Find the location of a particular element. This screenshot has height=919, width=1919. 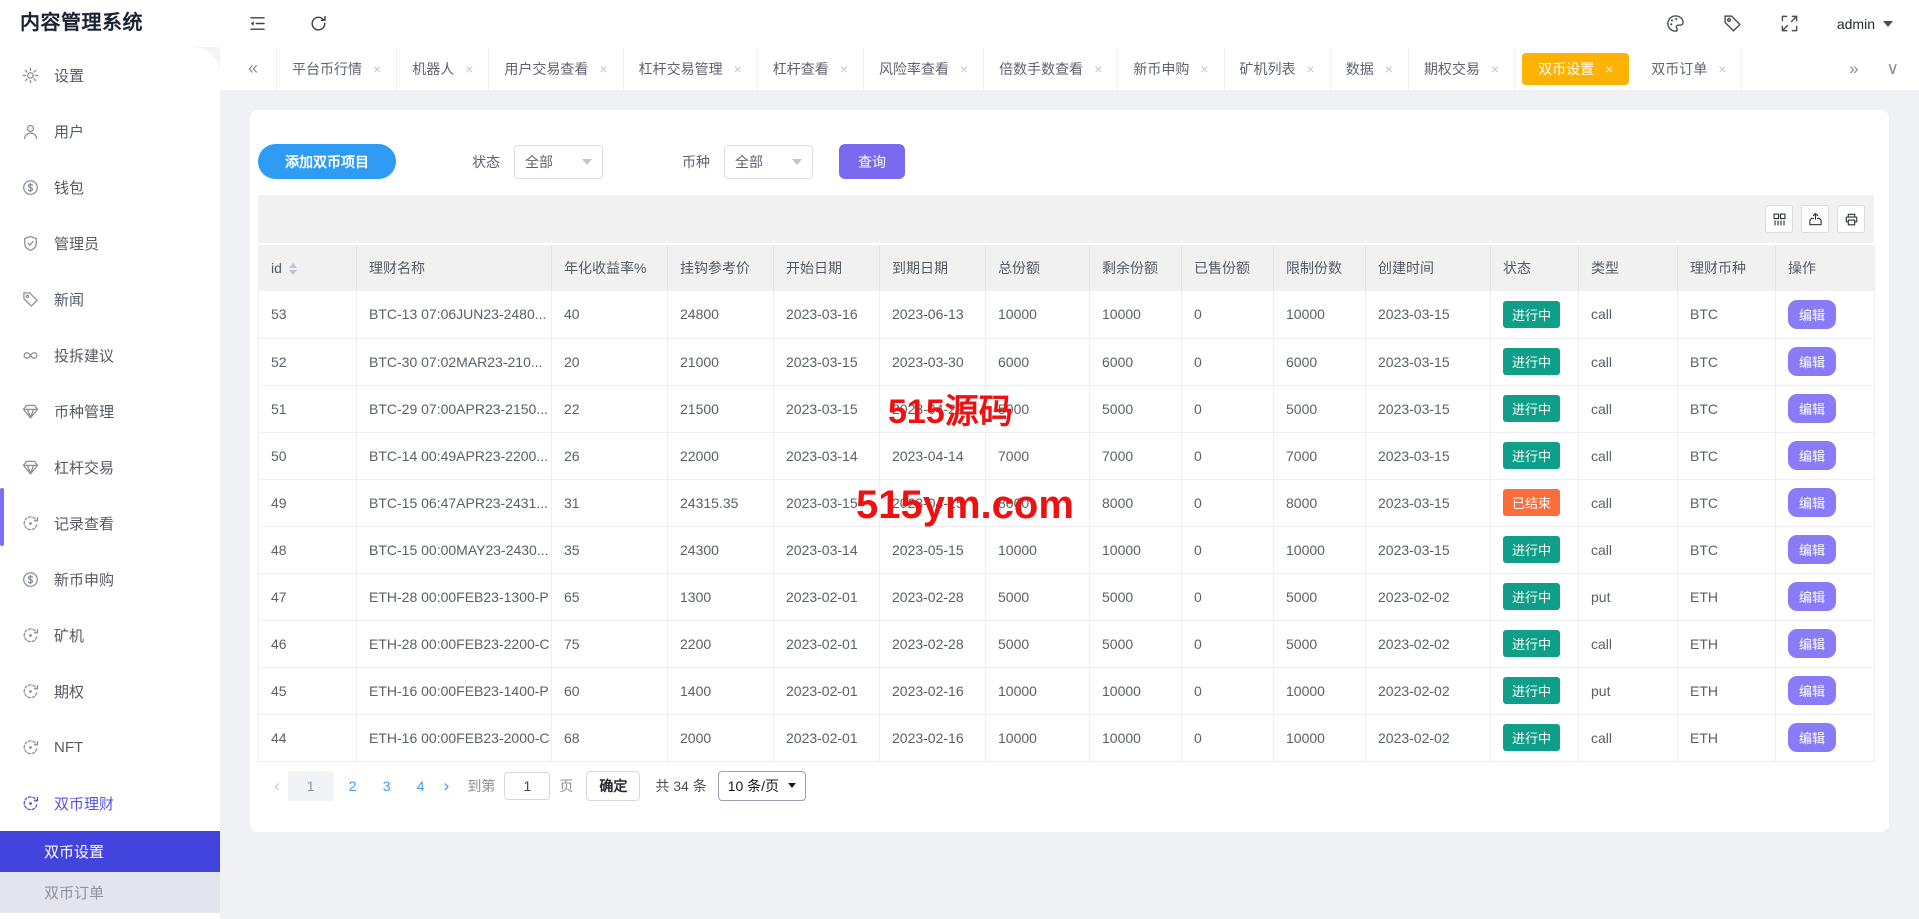

sidebar-item-1: 用户 is located at coordinates (110, 131).